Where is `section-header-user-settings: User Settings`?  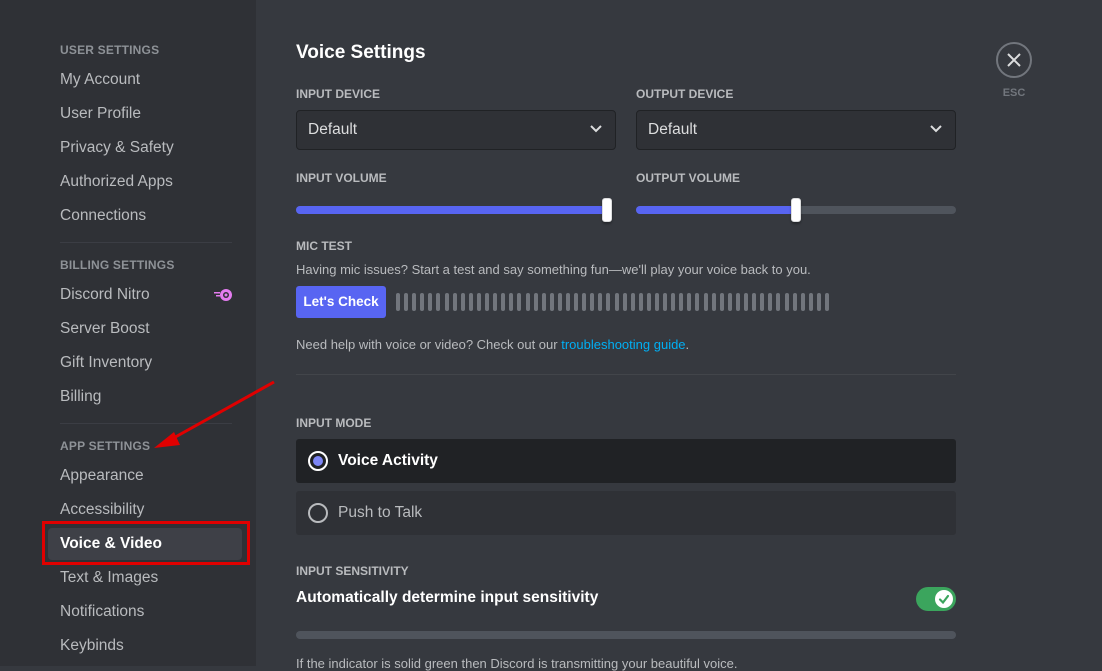
section-header-user-settings: User Settings is located at coordinates (110, 50).